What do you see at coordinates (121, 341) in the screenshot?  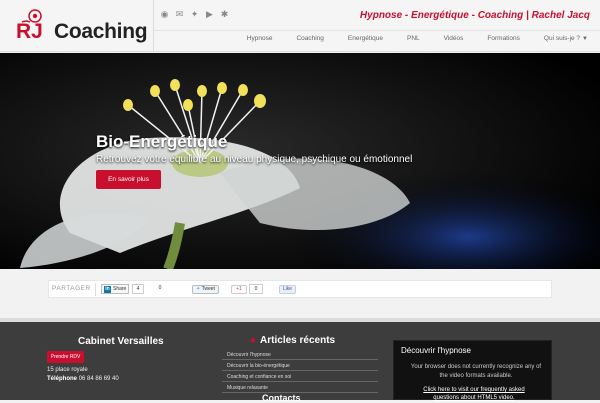 I see `cabinet-title: Cabinet Versailles` at bounding box center [121, 341].